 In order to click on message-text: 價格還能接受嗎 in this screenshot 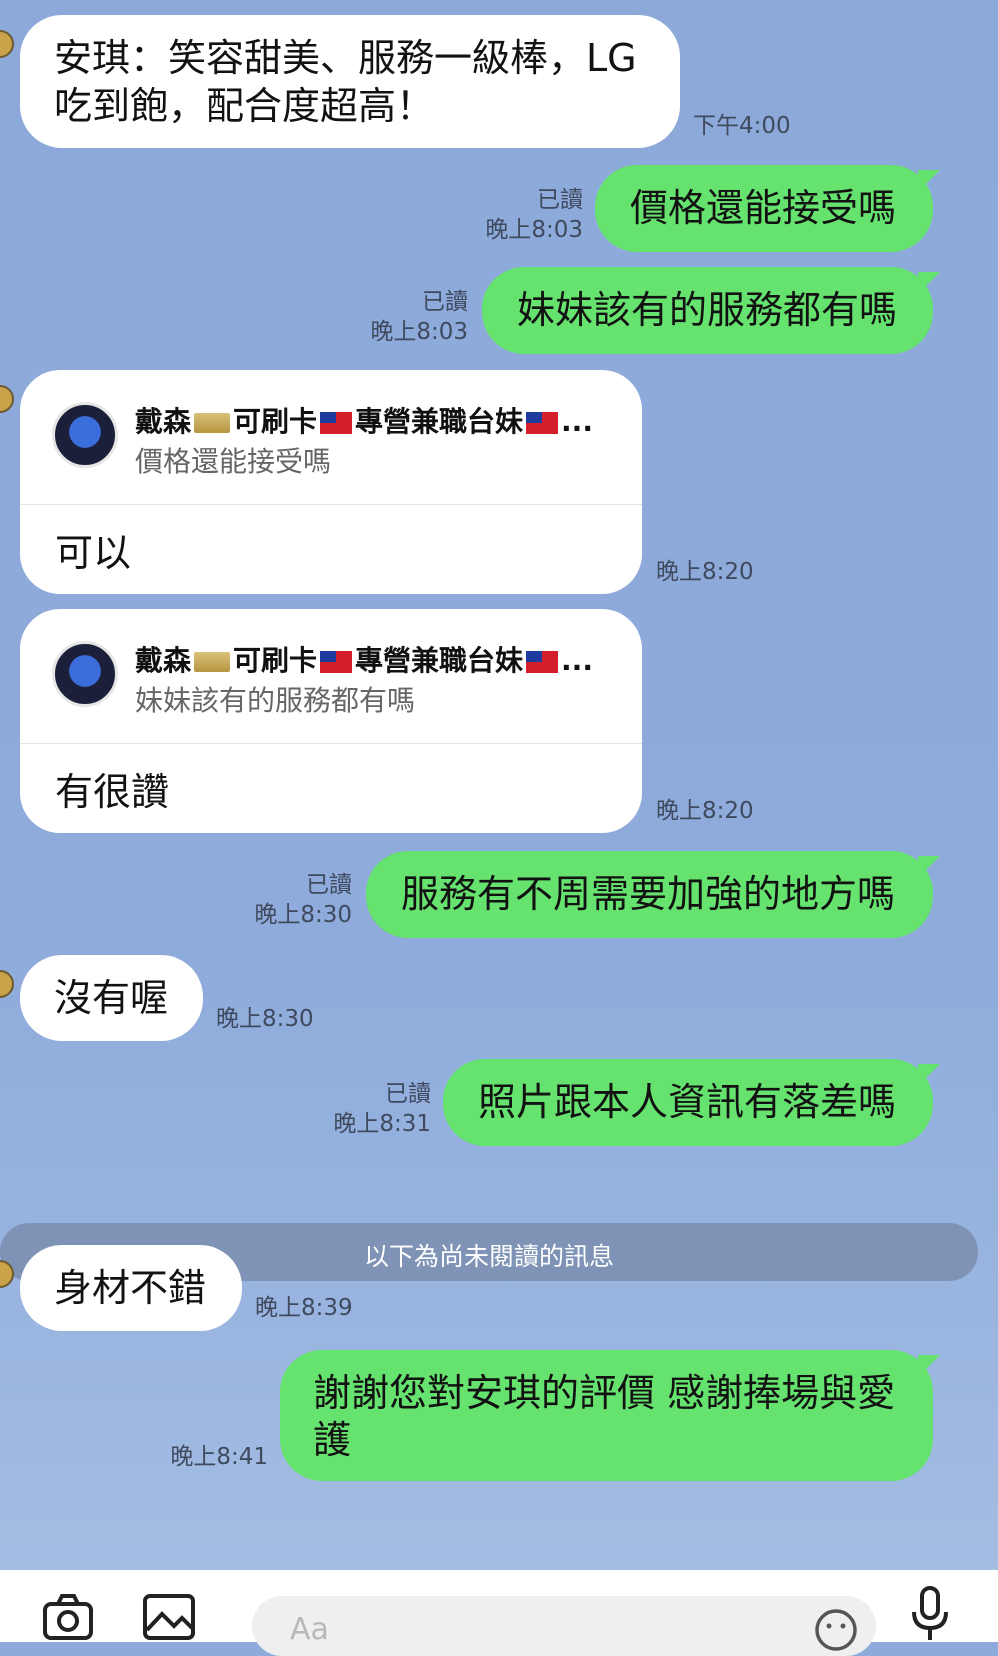, I will do `click(763, 208)`.